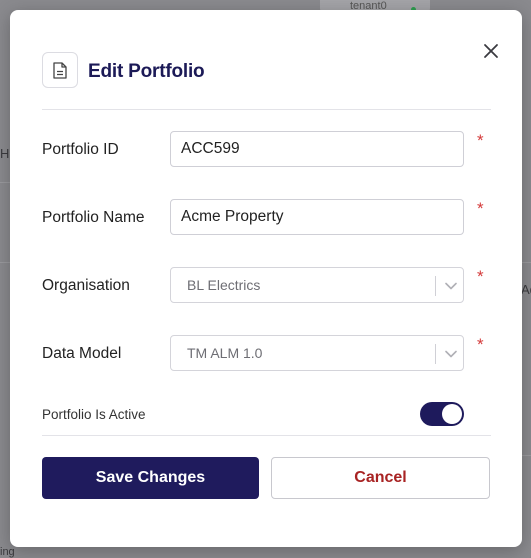 This screenshot has width=531, height=558. Describe the element at coordinates (452, 414) in the screenshot. I see `toggle-knob` at that location.